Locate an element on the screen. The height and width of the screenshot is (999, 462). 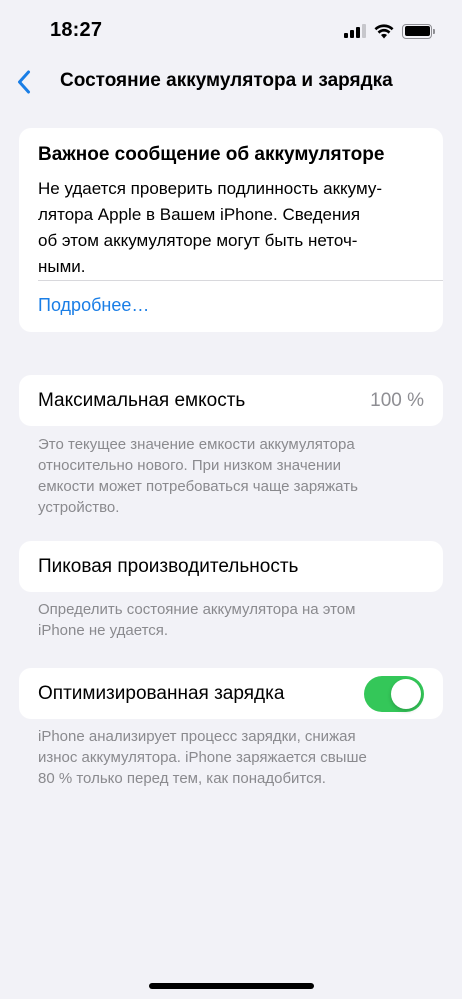
optimized-charging-row: Оптимизированная зарядка is located at coordinates (231, 693).